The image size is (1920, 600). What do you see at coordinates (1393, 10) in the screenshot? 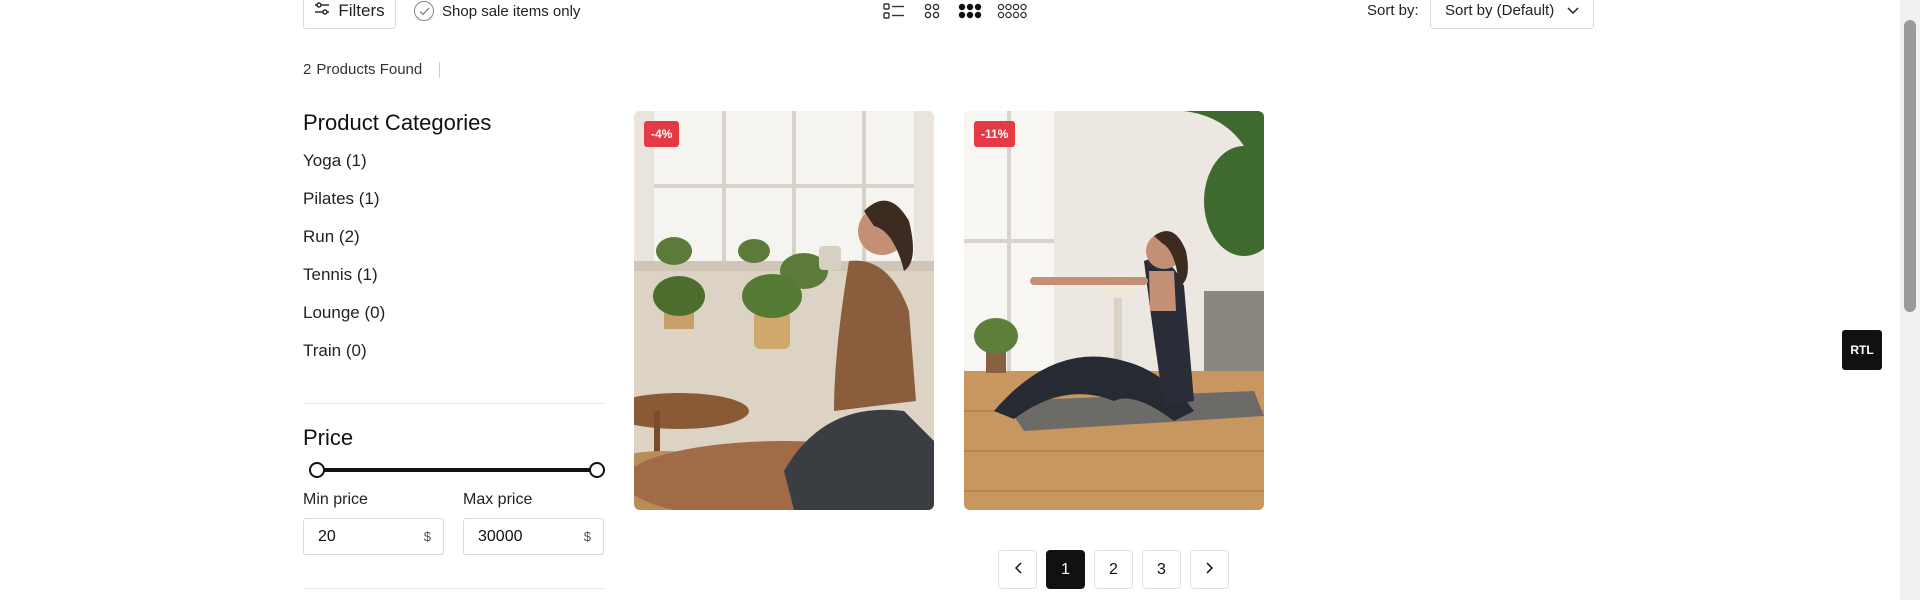
I see `sort-label: Sort by:` at bounding box center [1393, 10].